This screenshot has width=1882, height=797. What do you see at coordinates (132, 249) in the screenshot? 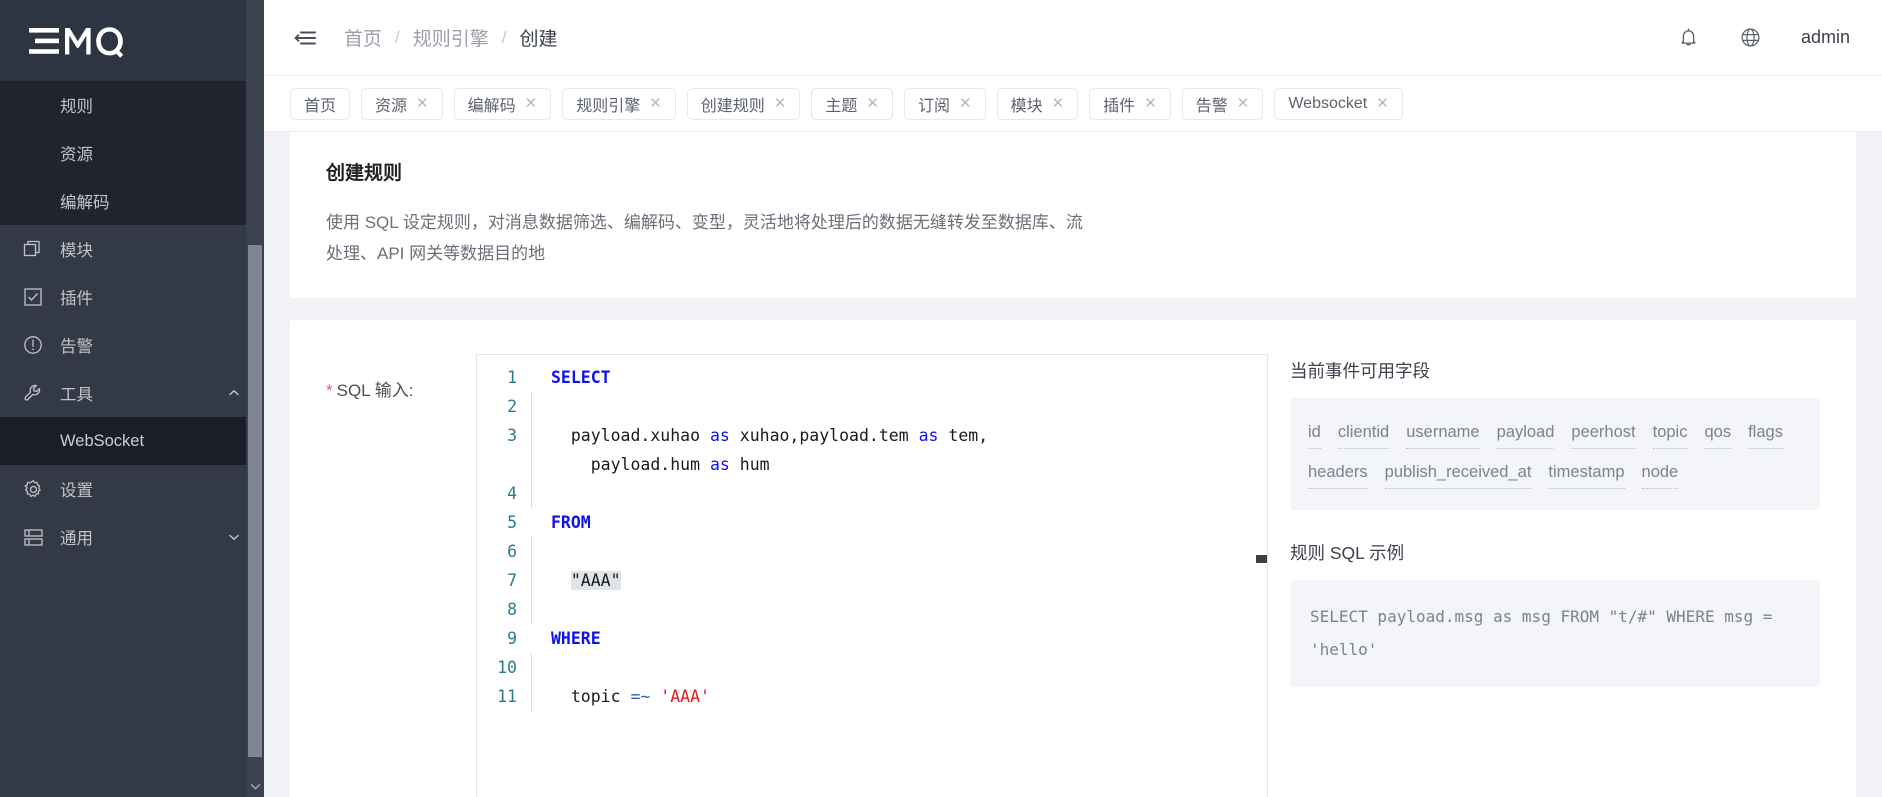
I see `sidebar-item-modules: 模块` at bounding box center [132, 249].